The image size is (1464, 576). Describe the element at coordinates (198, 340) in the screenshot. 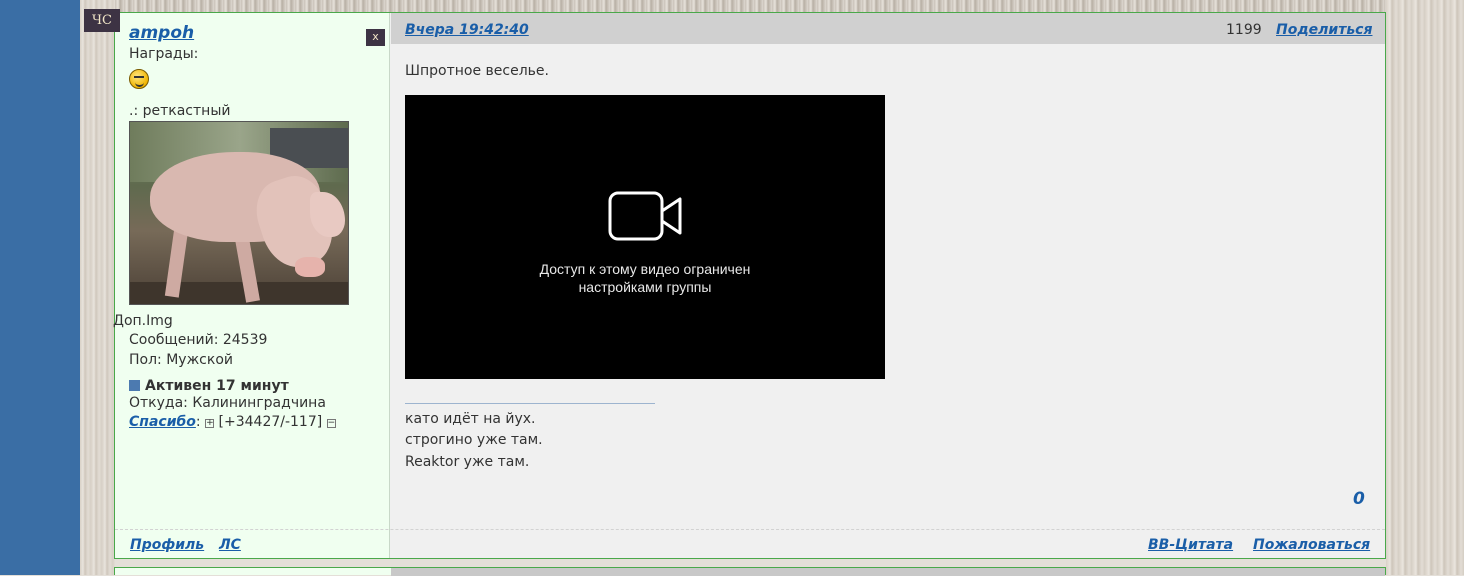

I see `message-count: Сообщений: 24539` at that location.